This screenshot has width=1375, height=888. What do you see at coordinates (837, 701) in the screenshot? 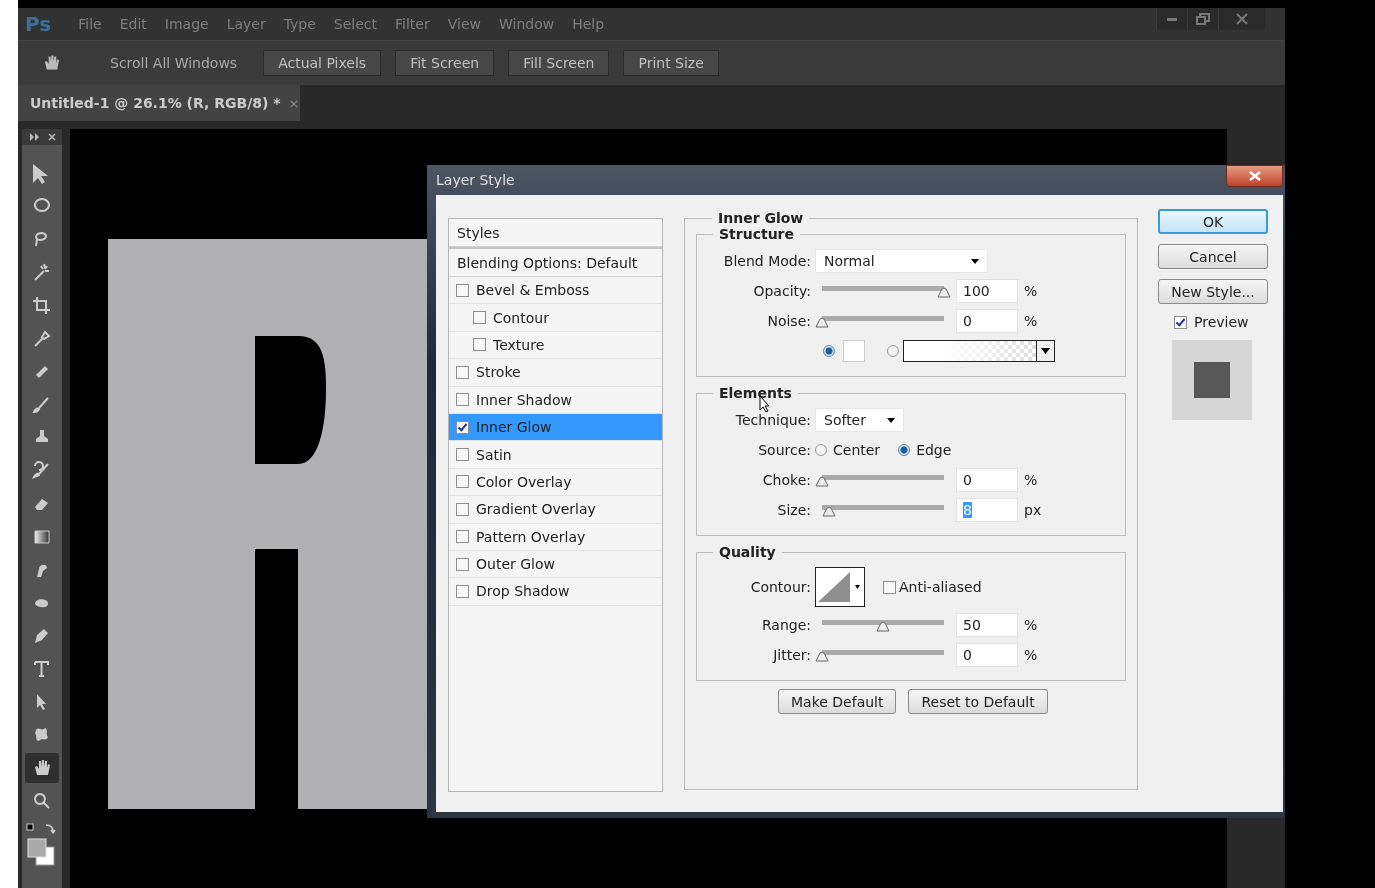
I see `default-button: Make Default` at bounding box center [837, 701].